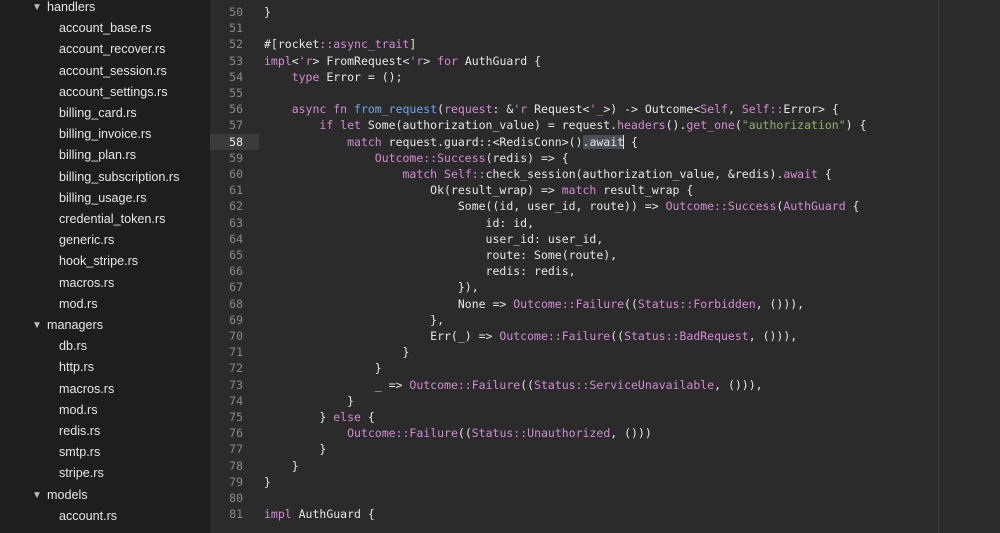  I want to click on tree-folder: ▼ managers, so click(105, 325).